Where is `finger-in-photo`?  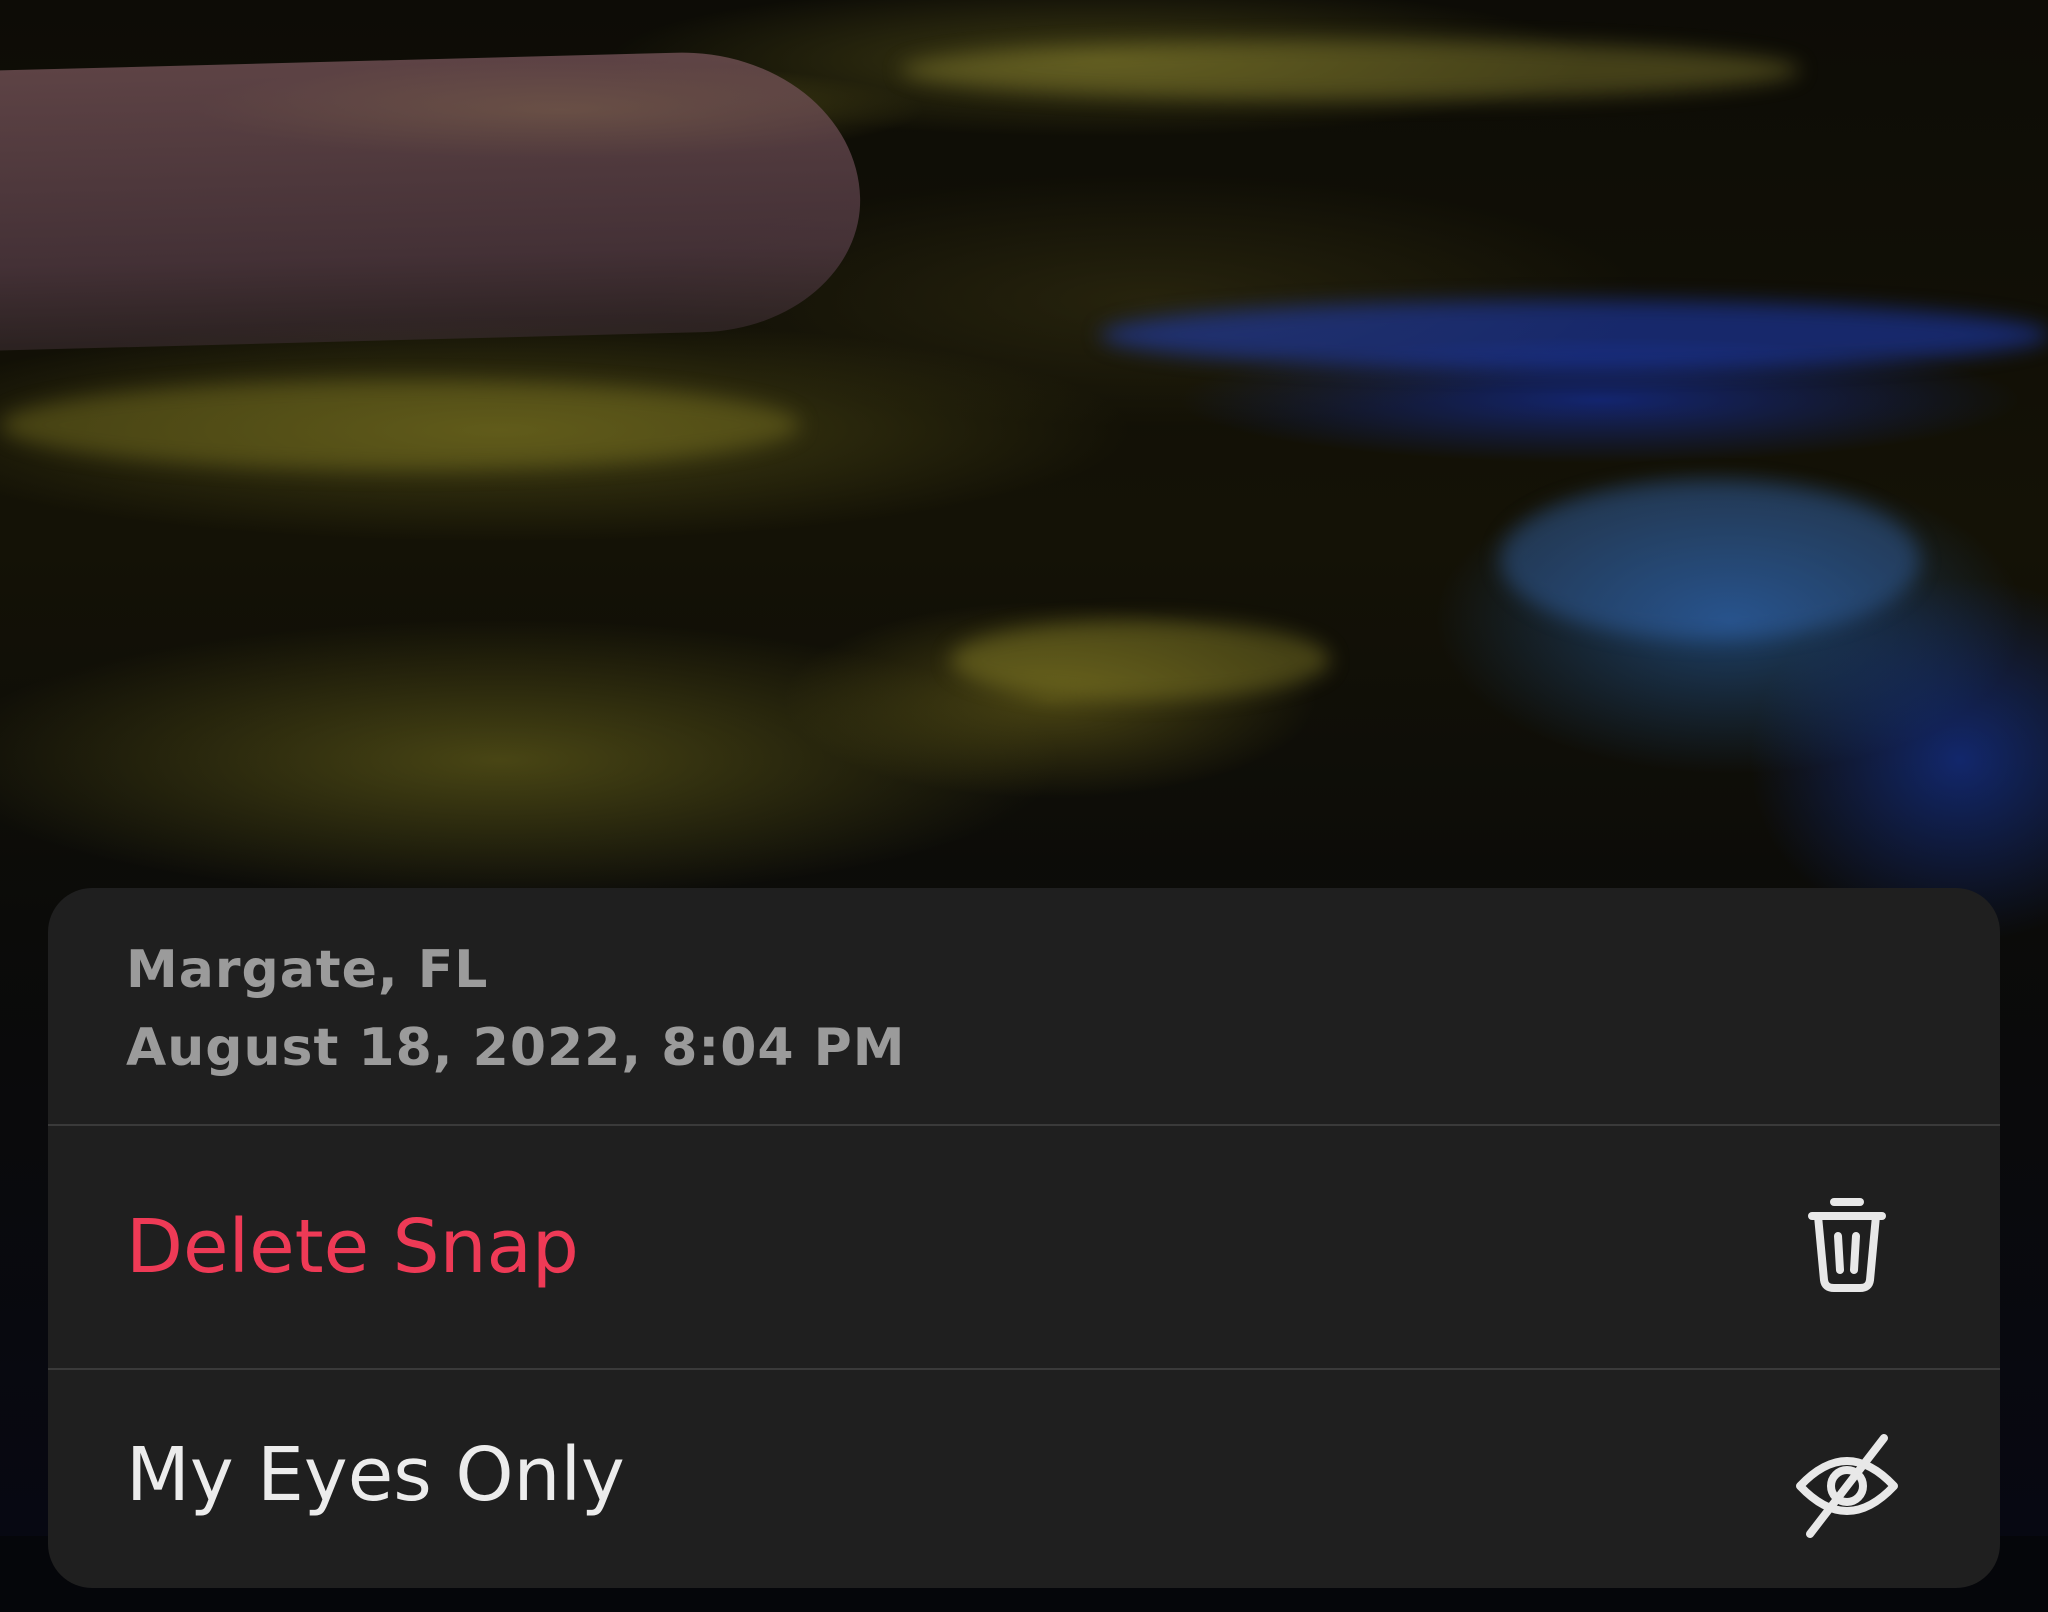
finger-in-photo is located at coordinates (432, 200).